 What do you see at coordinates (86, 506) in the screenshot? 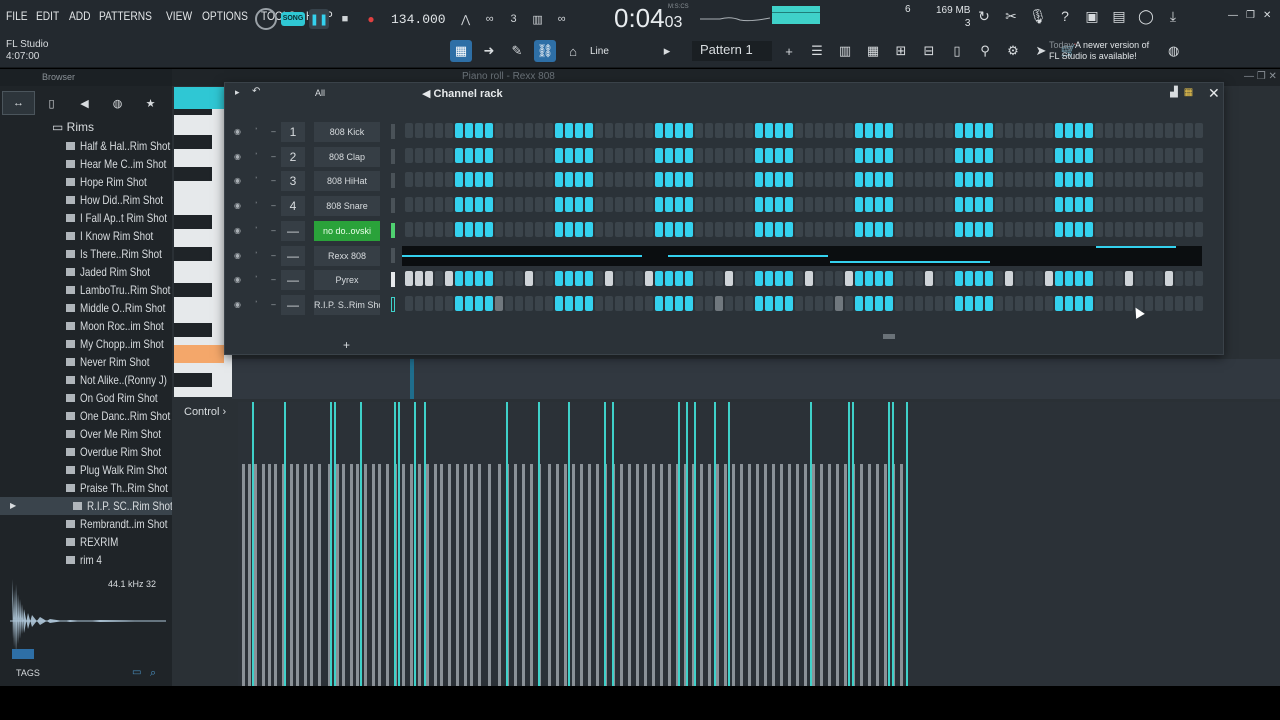
I see `browser-file-item: ▶ R.I.P. SC..Rim Shot` at bounding box center [86, 506].